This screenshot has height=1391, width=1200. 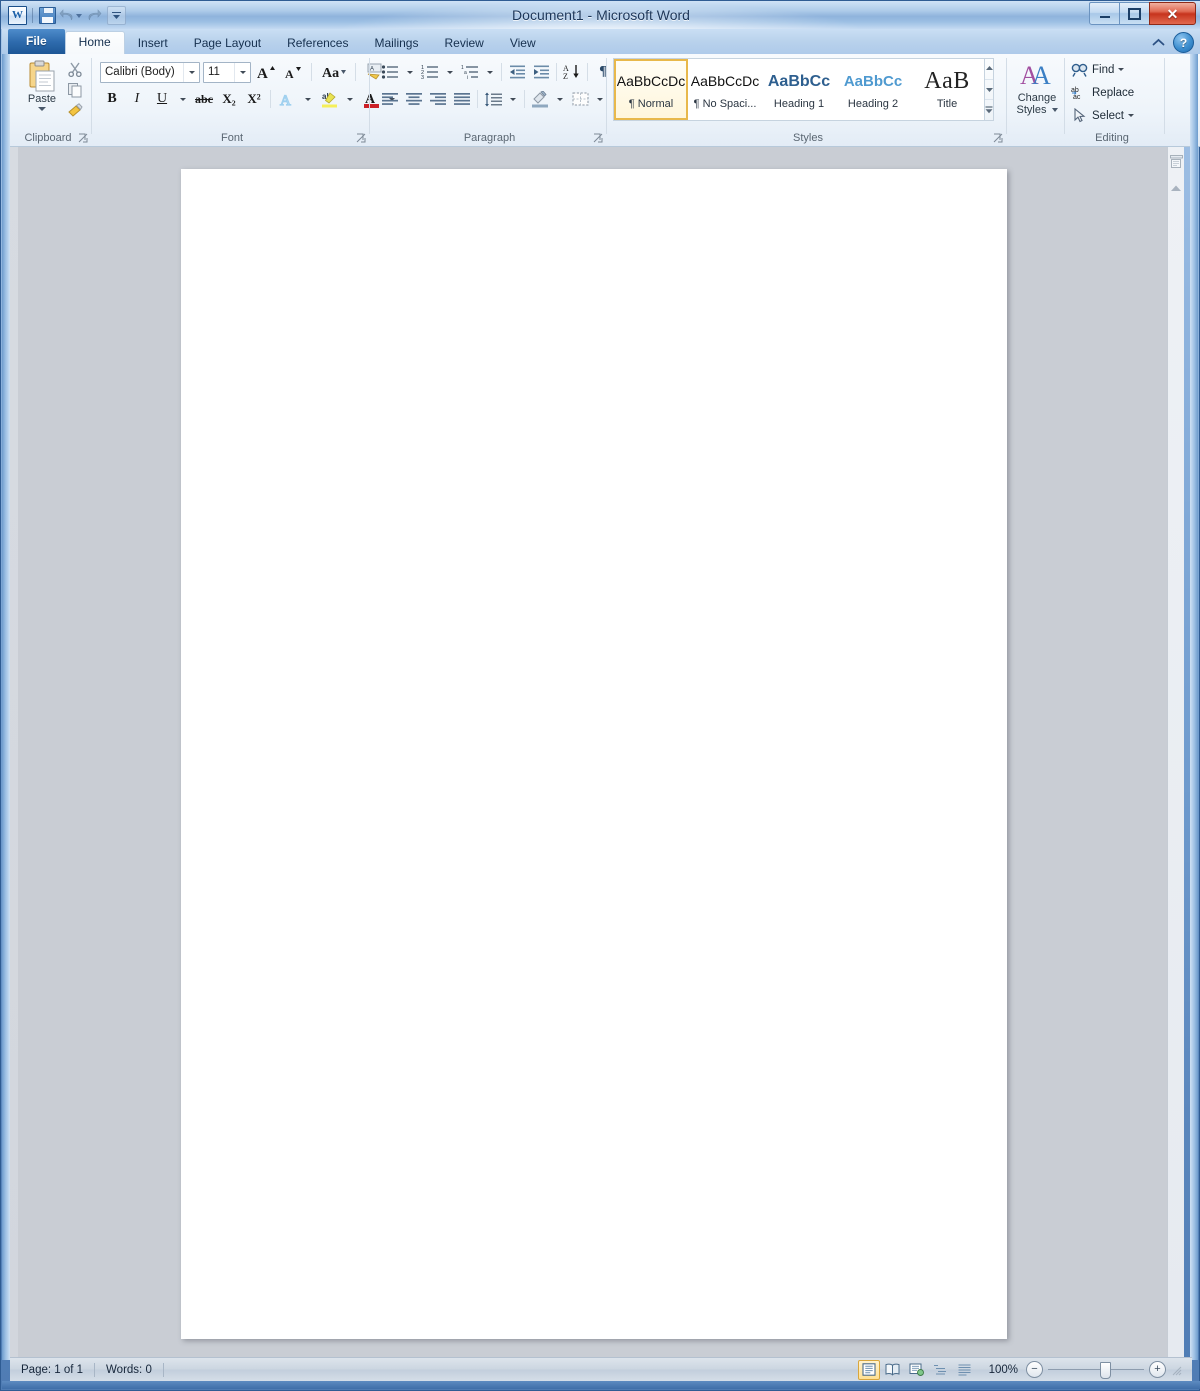 What do you see at coordinates (513, 99) in the screenshot?
I see `line-spacing-dropdown-button` at bounding box center [513, 99].